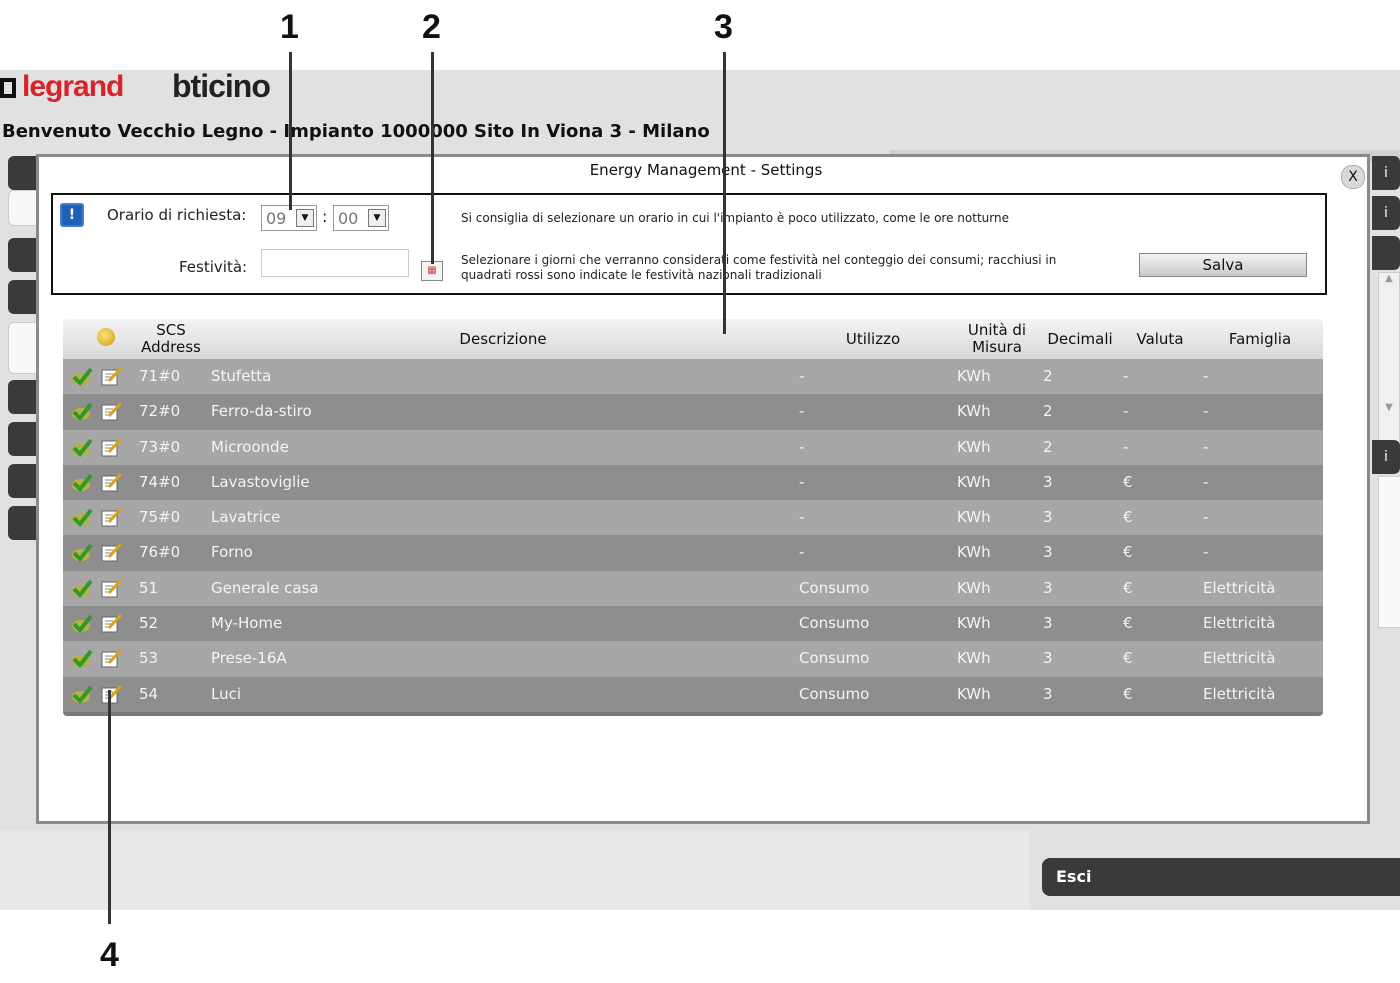 The height and width of the screenshot is (983, 1400). Describe the element at coordinates (873, 339) in the screenshot. I see `col-utilizzo: Utilizzo` at that location.